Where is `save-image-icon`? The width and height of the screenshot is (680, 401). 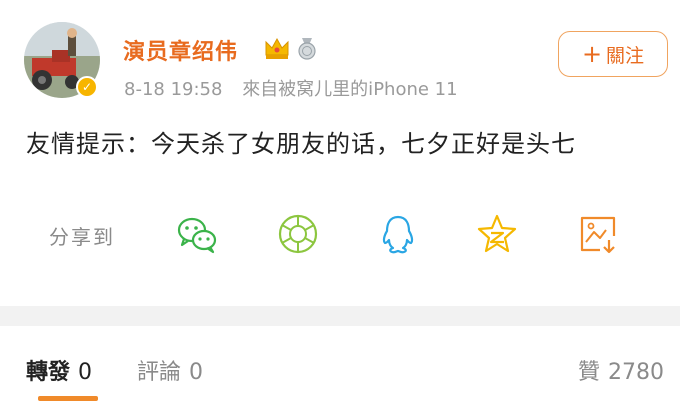 save-image-icon is located at coordinates (598, 234).